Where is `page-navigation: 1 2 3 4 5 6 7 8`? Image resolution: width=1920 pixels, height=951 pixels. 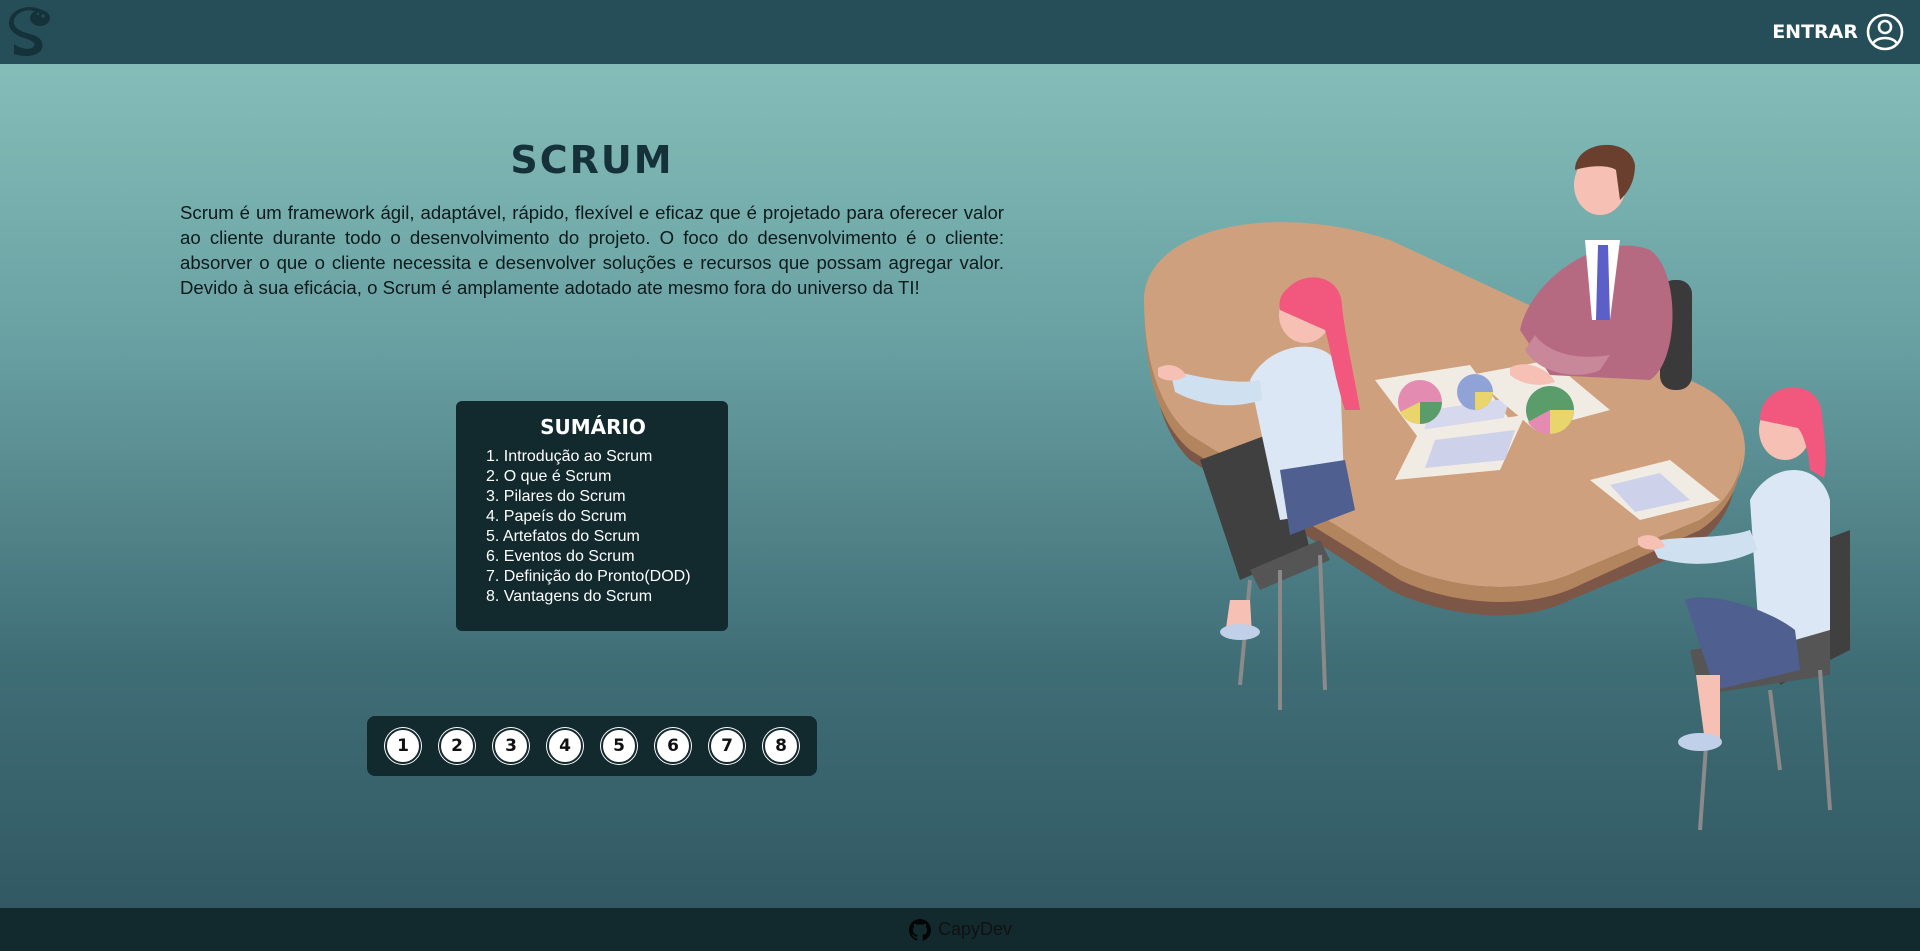 page-navigation: 1 2 3 4 5 6 7 8 is located at coordinates (592, 746).